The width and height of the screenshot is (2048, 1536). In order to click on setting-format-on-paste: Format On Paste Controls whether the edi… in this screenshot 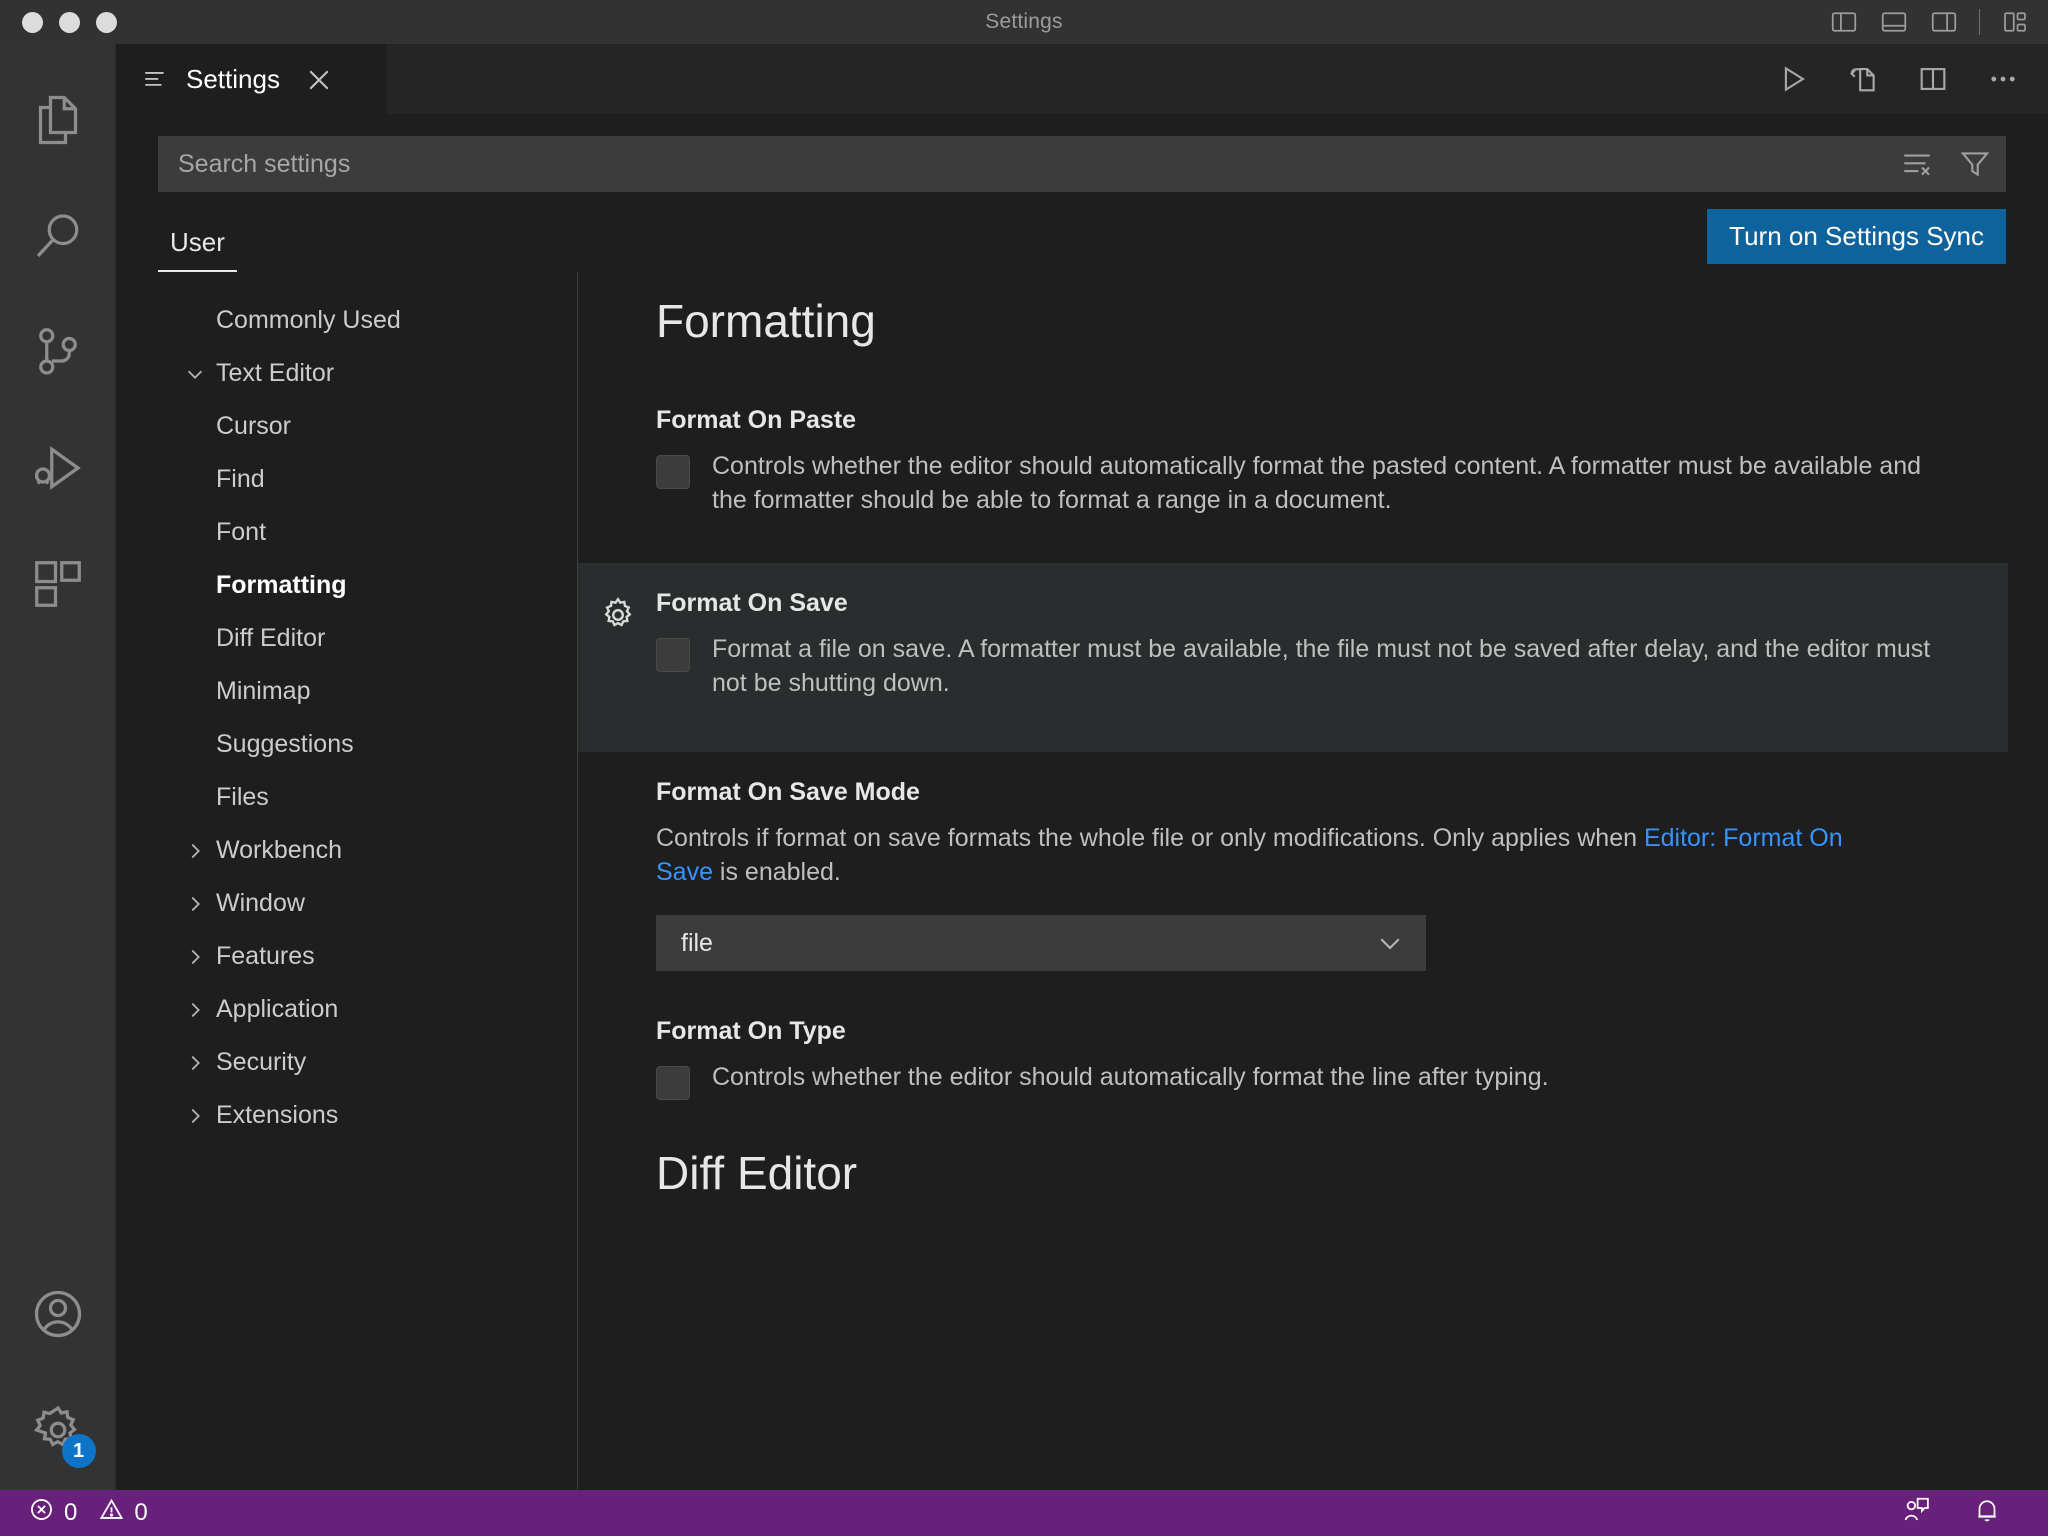, I will do `click(1332, 461)`.